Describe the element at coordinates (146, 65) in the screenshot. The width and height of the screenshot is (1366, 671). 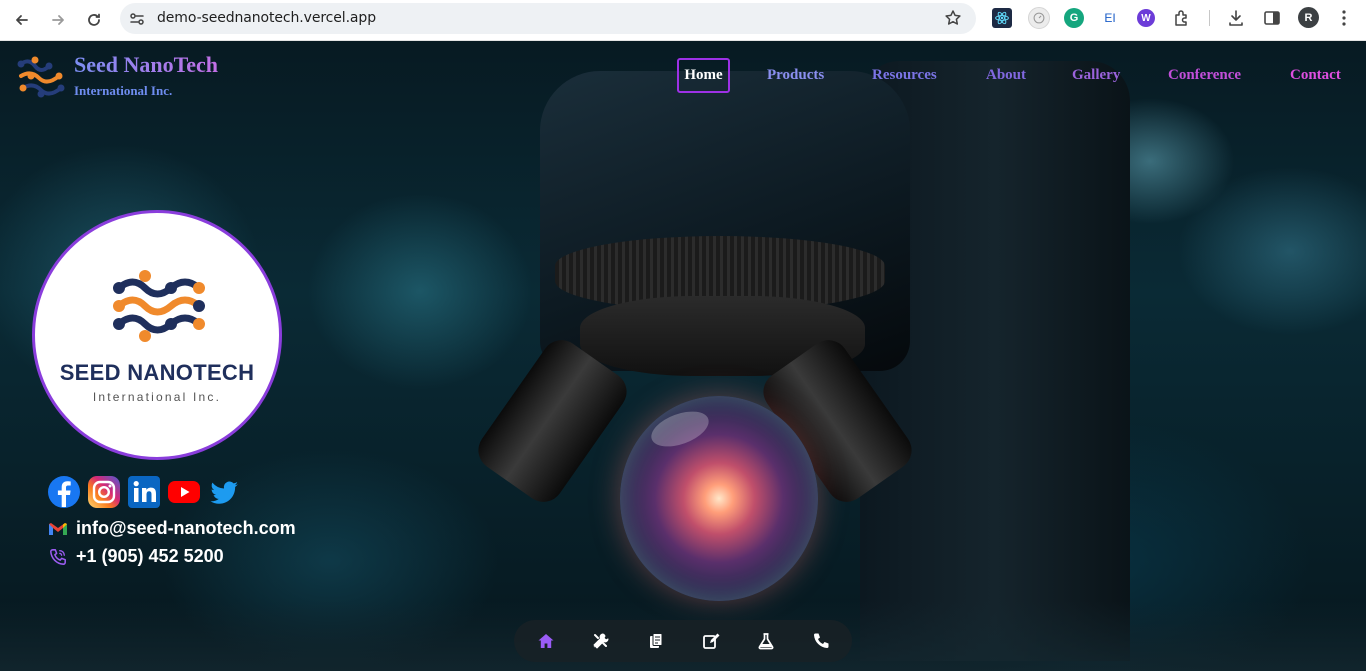
I see `brand-name: Seed NanoTech` at that location.